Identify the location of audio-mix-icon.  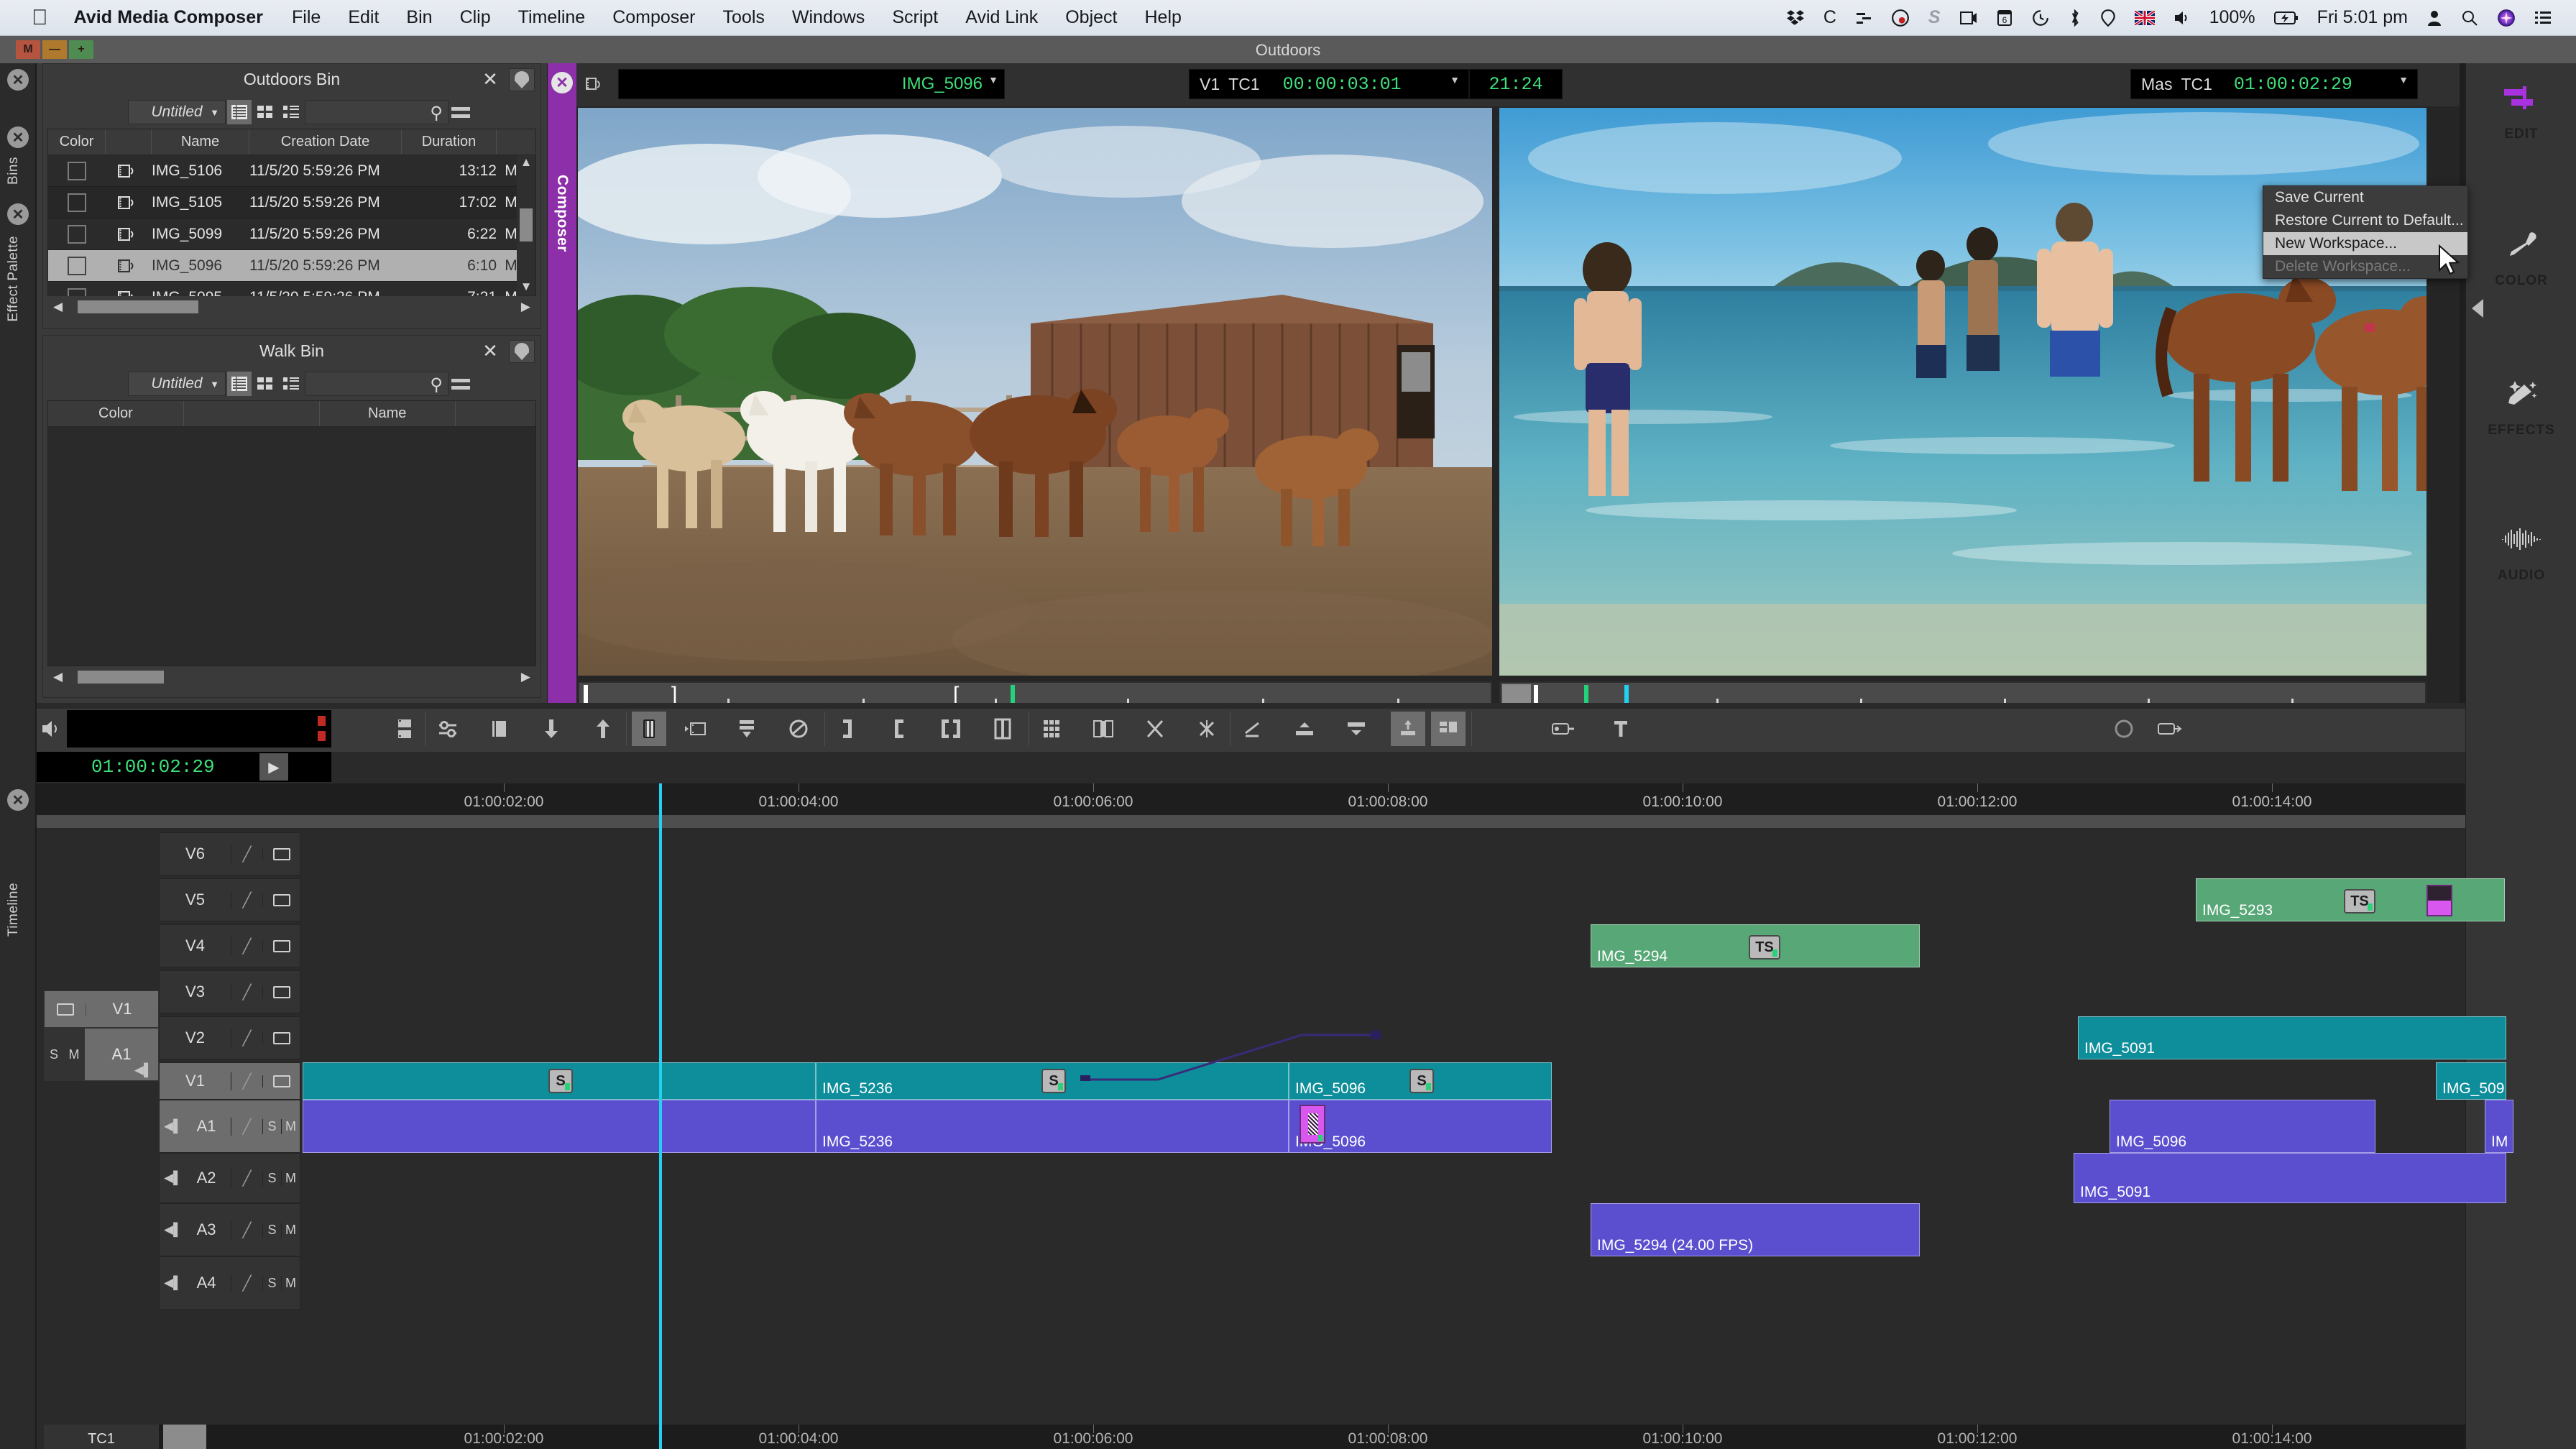
(448, 729).